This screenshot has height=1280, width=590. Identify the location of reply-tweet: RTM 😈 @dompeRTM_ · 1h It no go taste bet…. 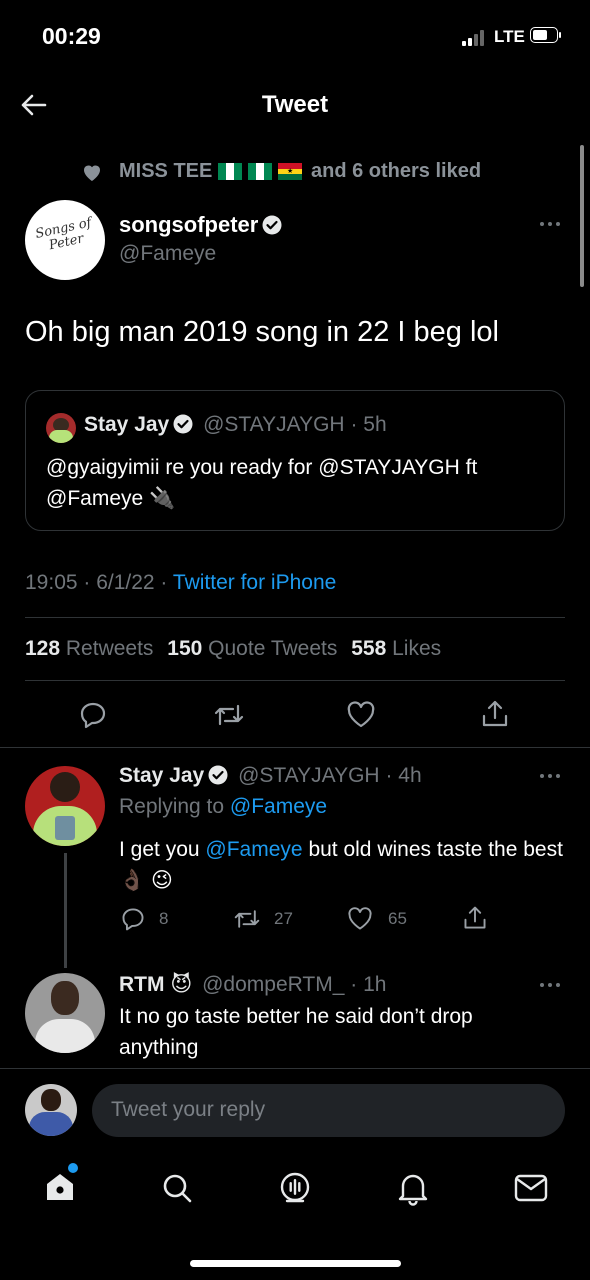
(295, 1015).